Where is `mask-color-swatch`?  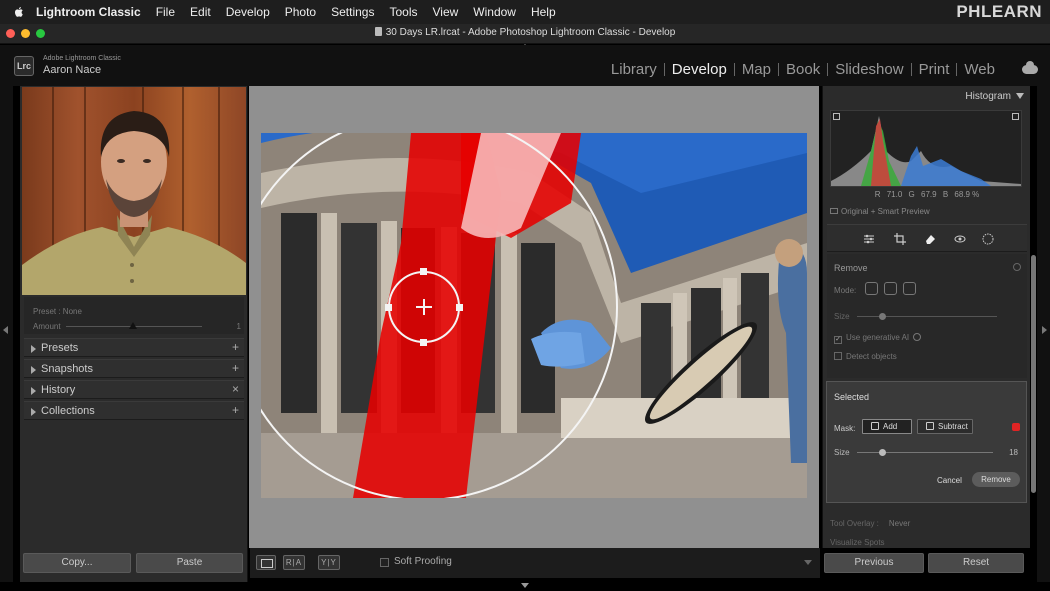 mask-color-swatch is located at coordinates (1016, 427).